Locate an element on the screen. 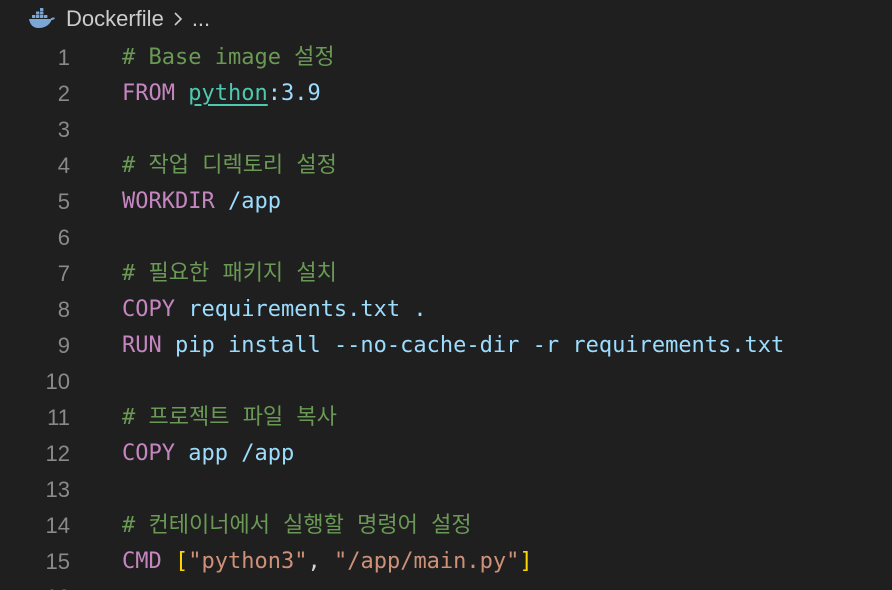 This screenshot has width=892, height=590. token-bracket: [ is located at coordinates (182, 561).